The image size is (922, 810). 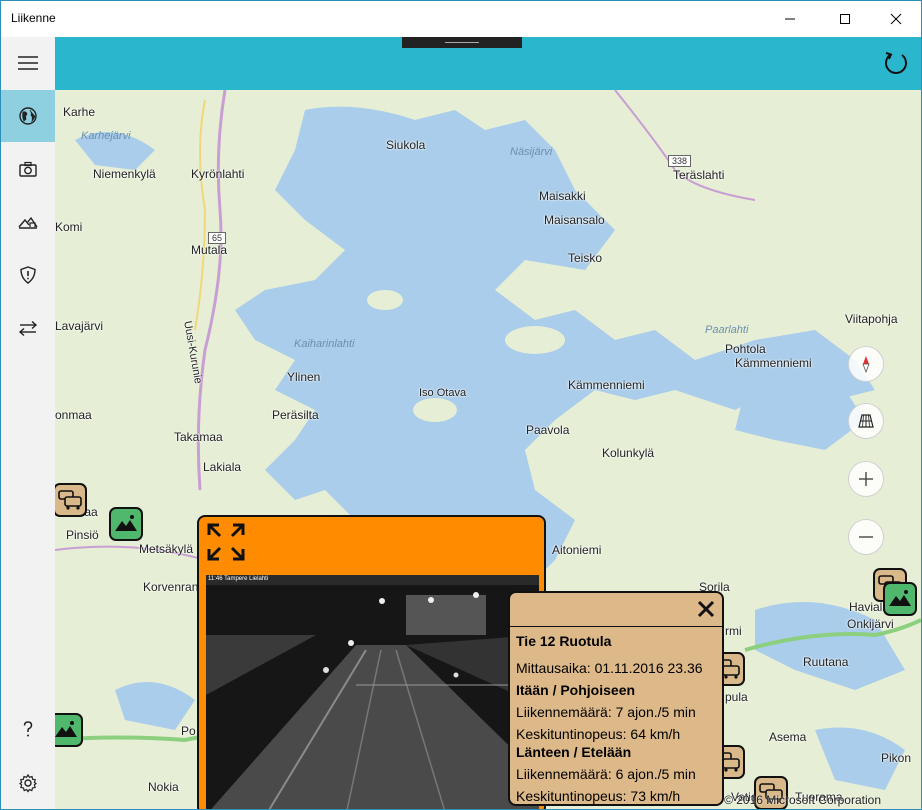 I want to click on place-label: Maisansalo, so click(x=574, y=220).